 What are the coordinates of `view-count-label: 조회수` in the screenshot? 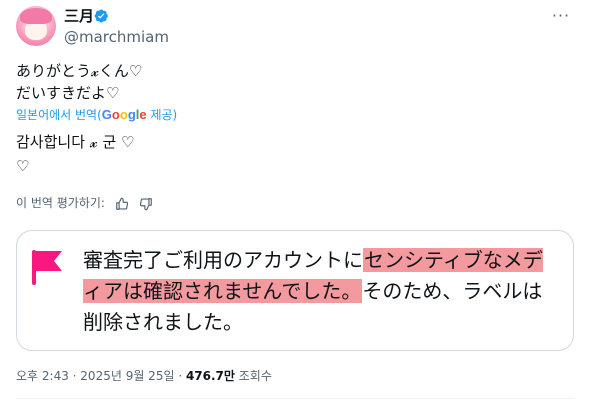 It's located at (253, 376).